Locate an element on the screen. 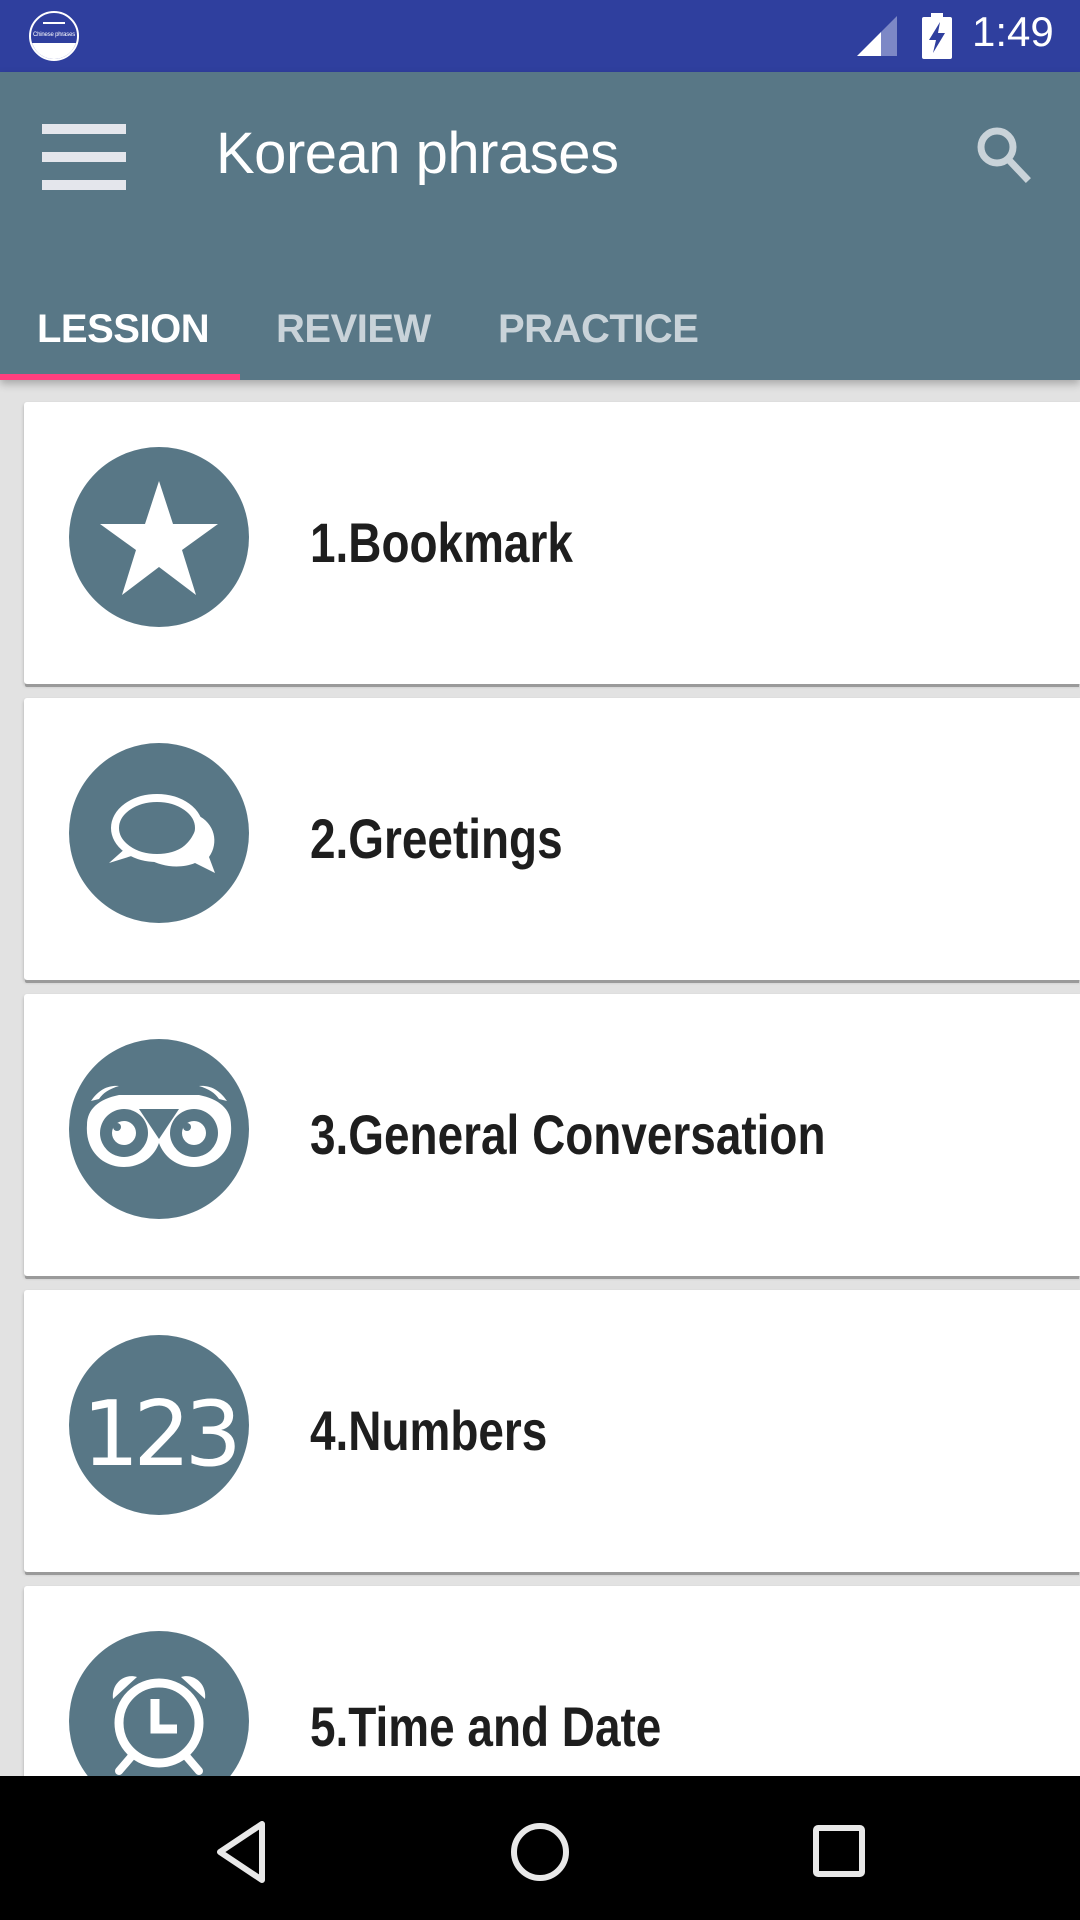  recents-icon is located at coordinates (840, 1852).